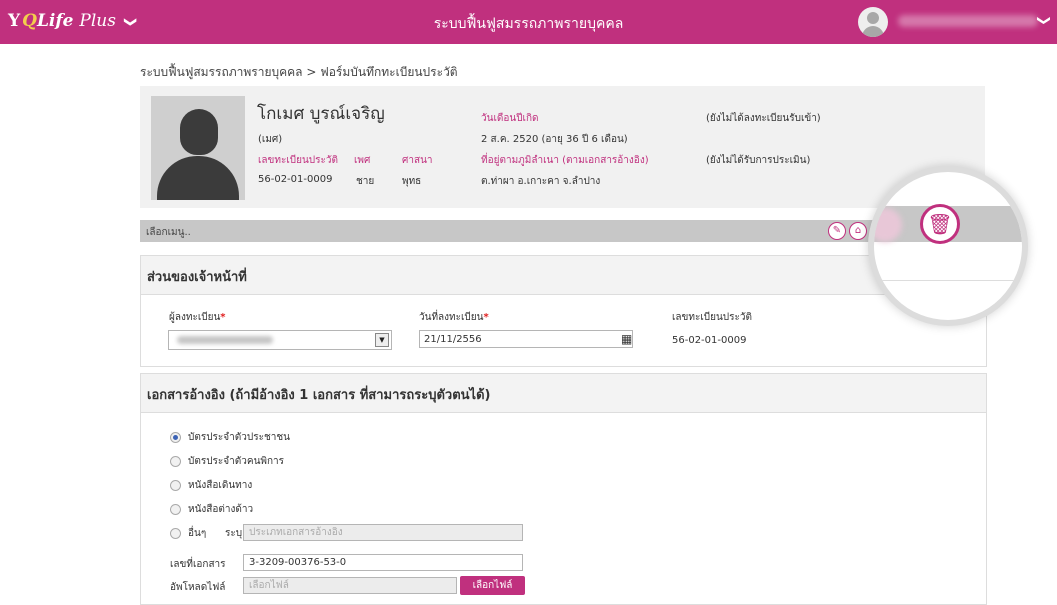 The image size is (1057, 605). What do you see at coordinates (280, 340) in the screenshot?
I see `registrar-select: ▼` at bounding box center [280, 340].